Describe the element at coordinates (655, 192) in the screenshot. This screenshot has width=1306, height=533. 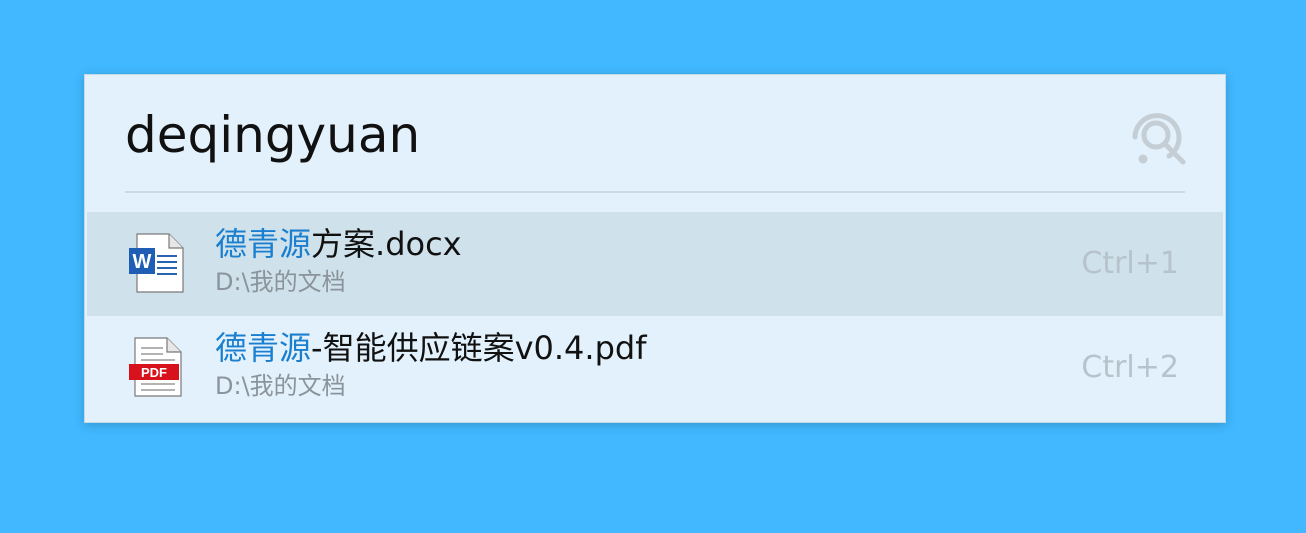
I see `search-divider` at that location.